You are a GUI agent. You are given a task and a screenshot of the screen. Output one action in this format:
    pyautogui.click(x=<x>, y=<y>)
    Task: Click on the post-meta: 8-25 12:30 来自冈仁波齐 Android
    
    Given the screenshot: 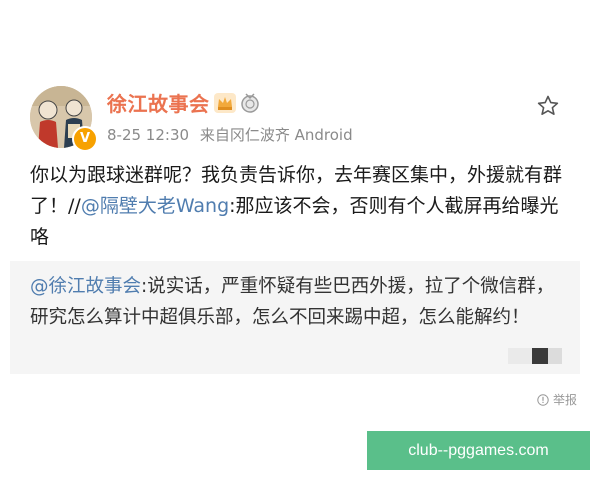 What is the action you would take?
    pyautogui.click(x=233, y=134)
    